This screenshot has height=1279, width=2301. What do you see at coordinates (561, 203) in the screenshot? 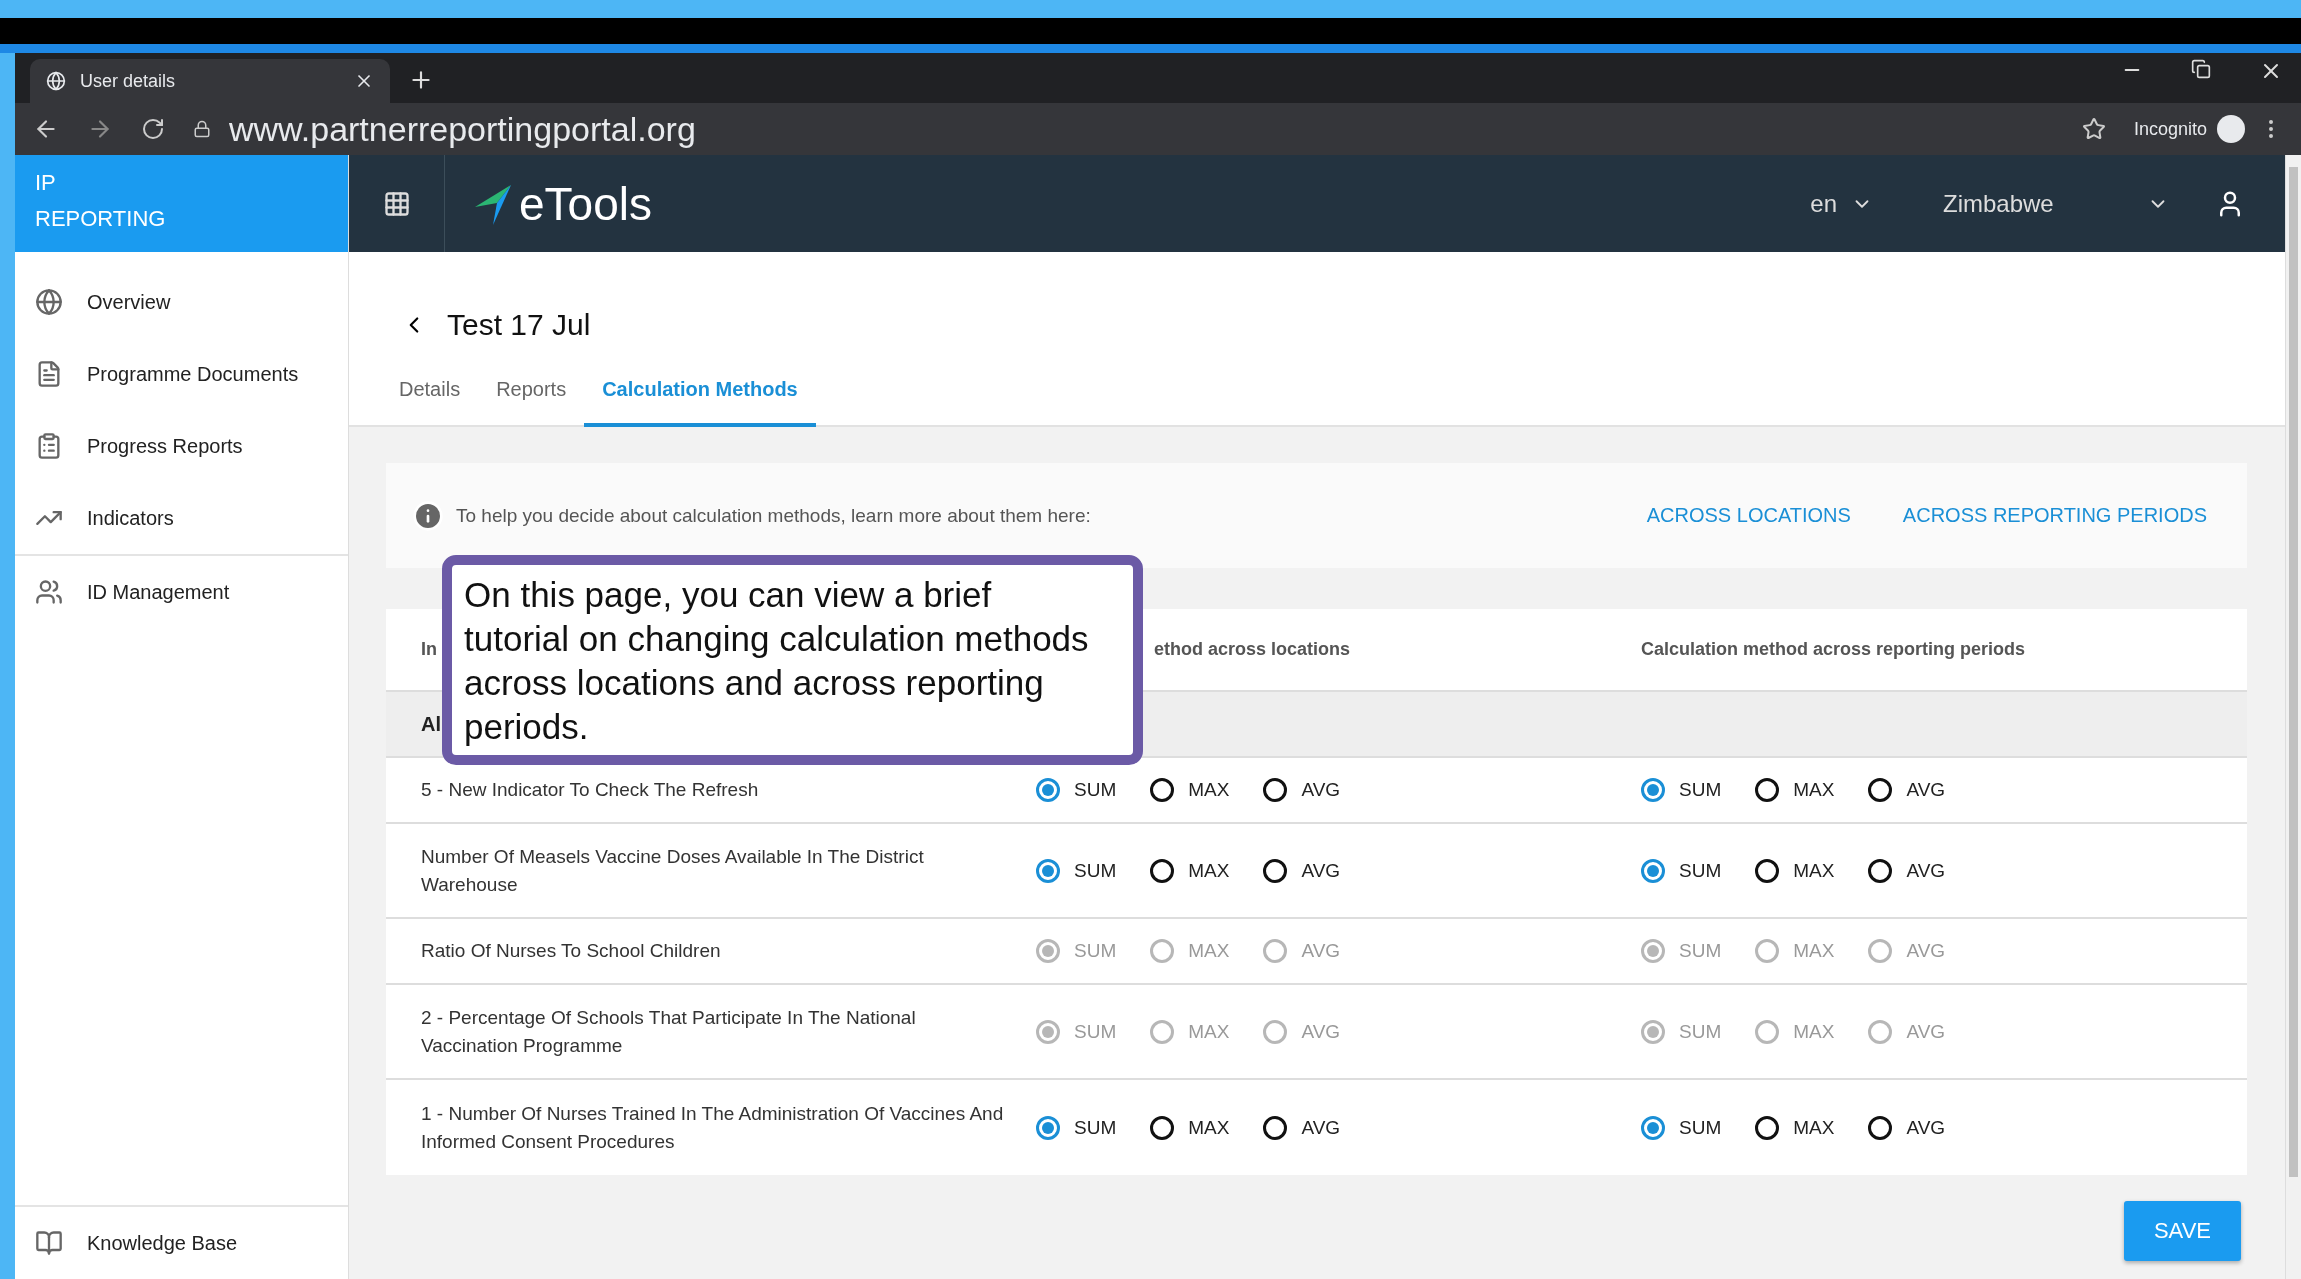
I see `etools-logo: eTools` at bounding box center [561, 203].